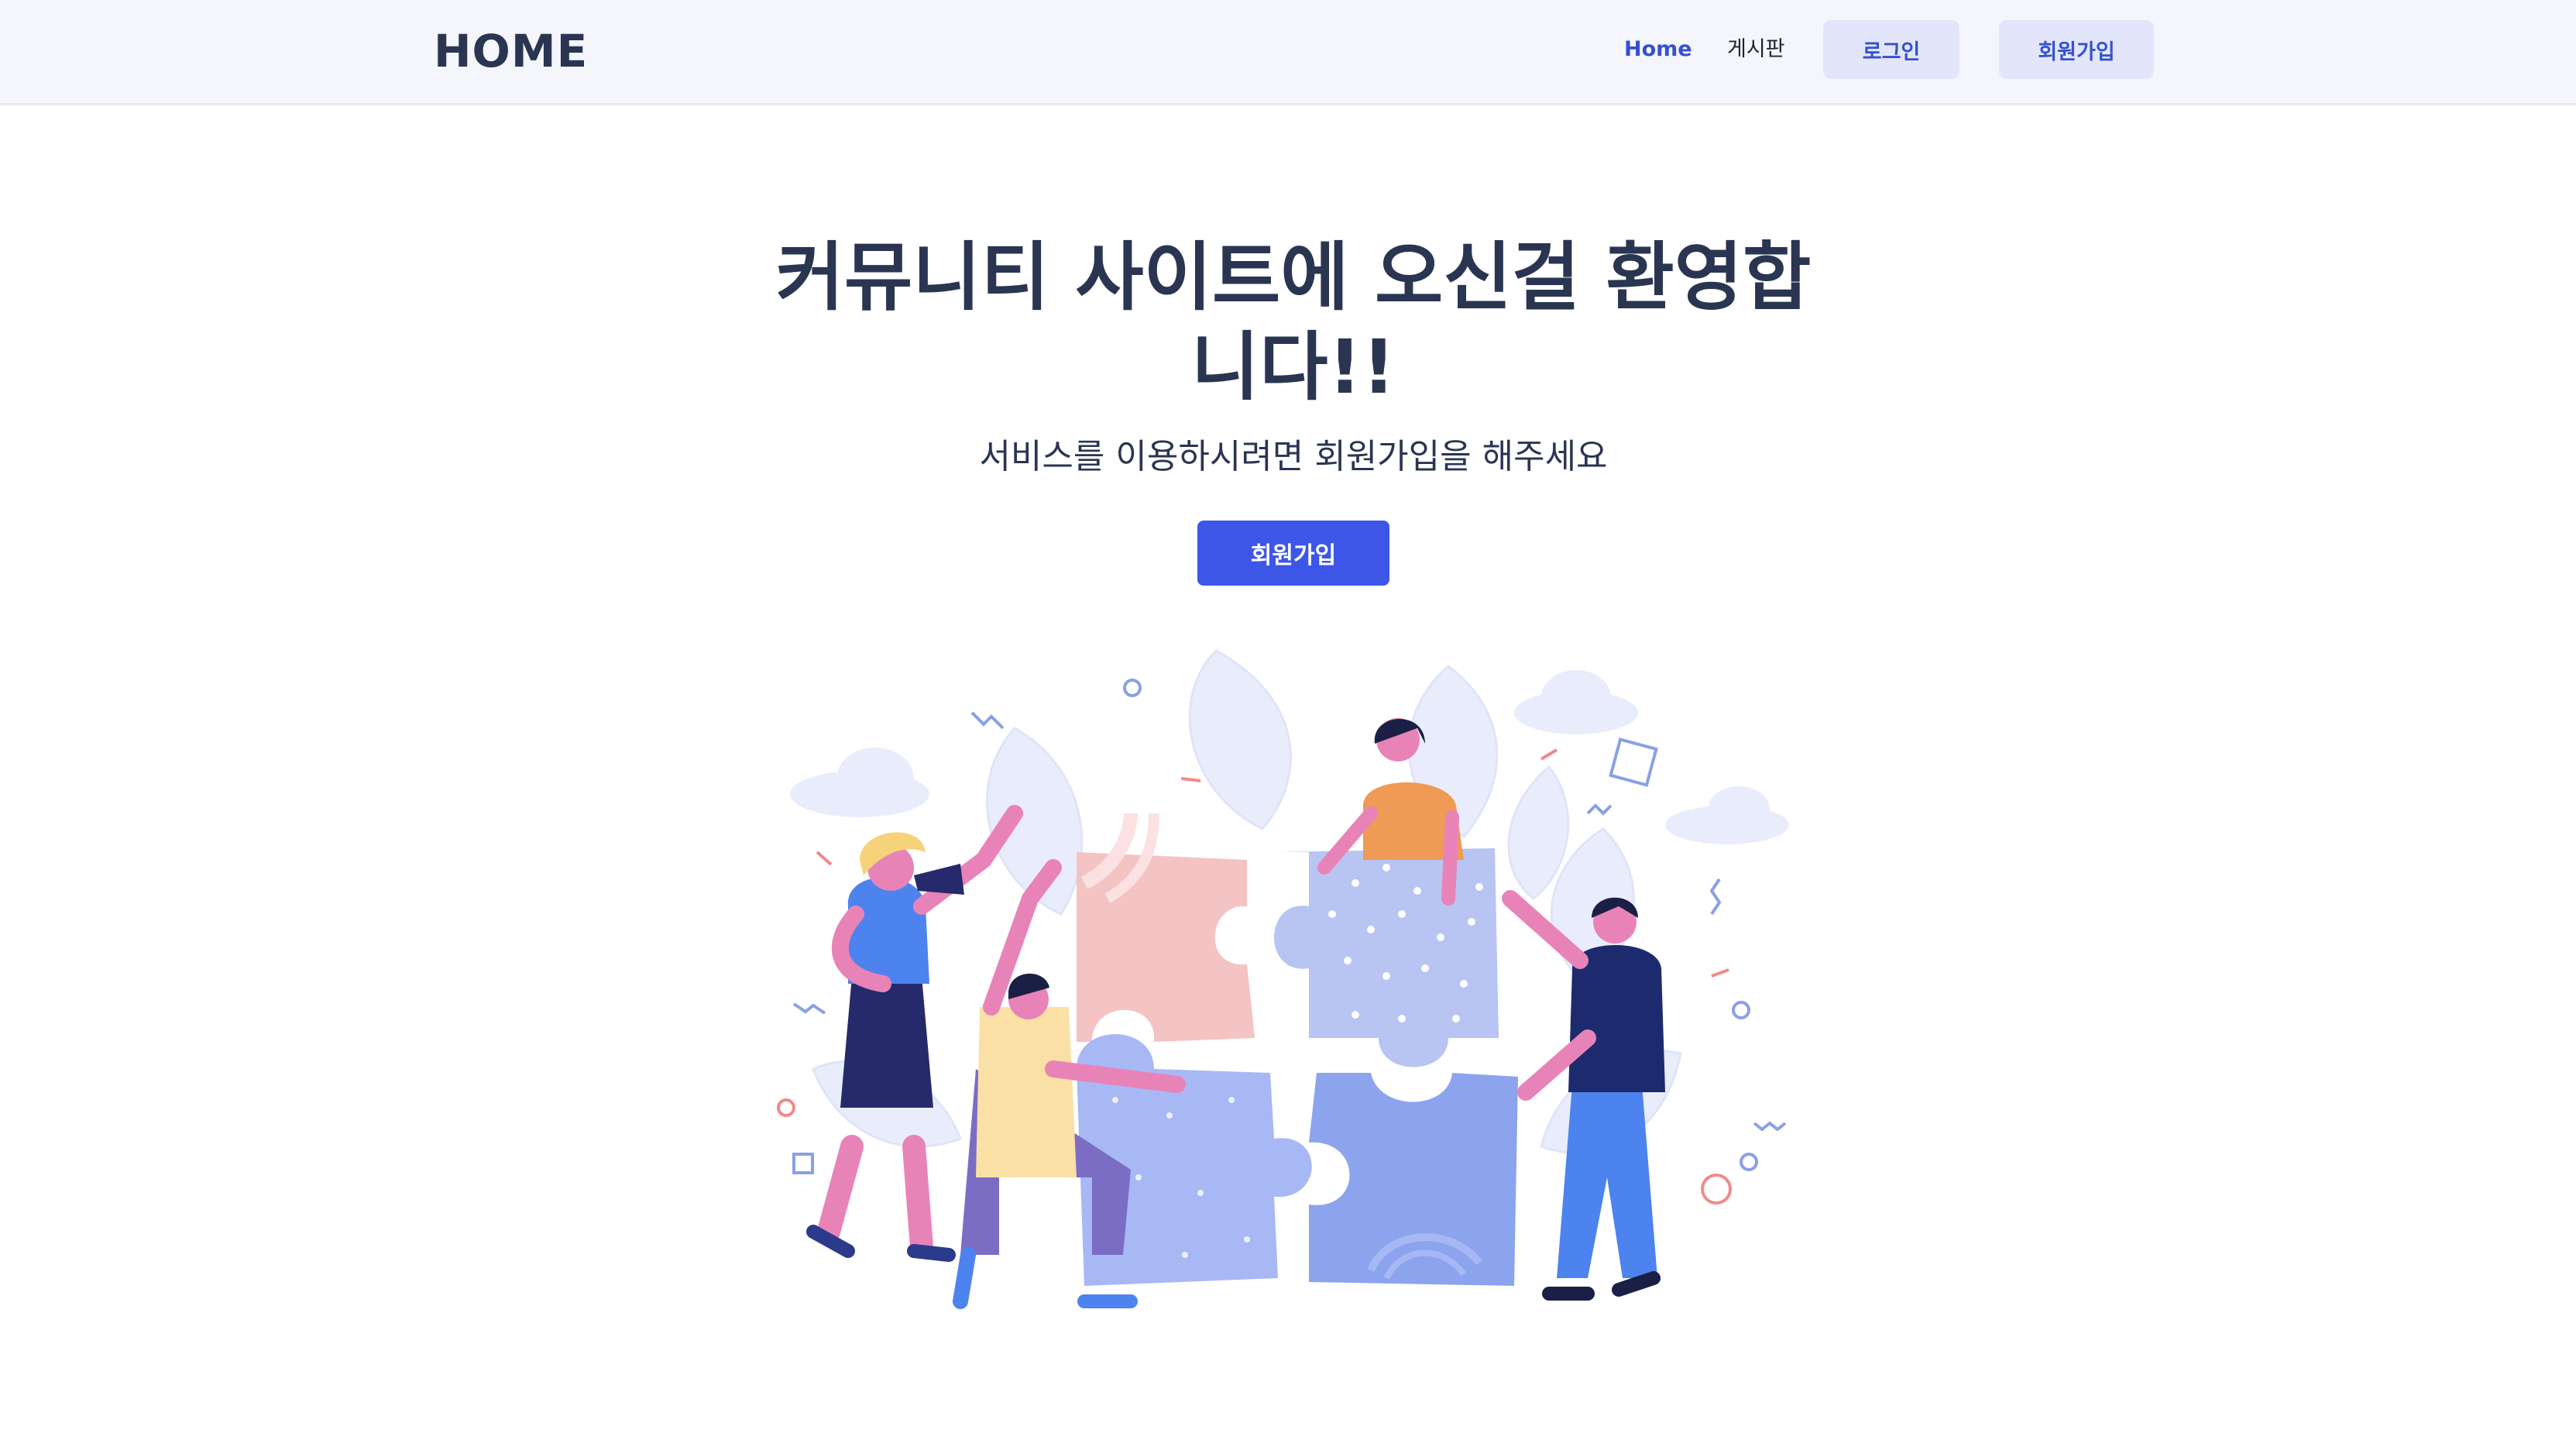 This screenshot has height=1447, width=2576. I want to click on puzzle-blue-right, so click(1413, 1179).